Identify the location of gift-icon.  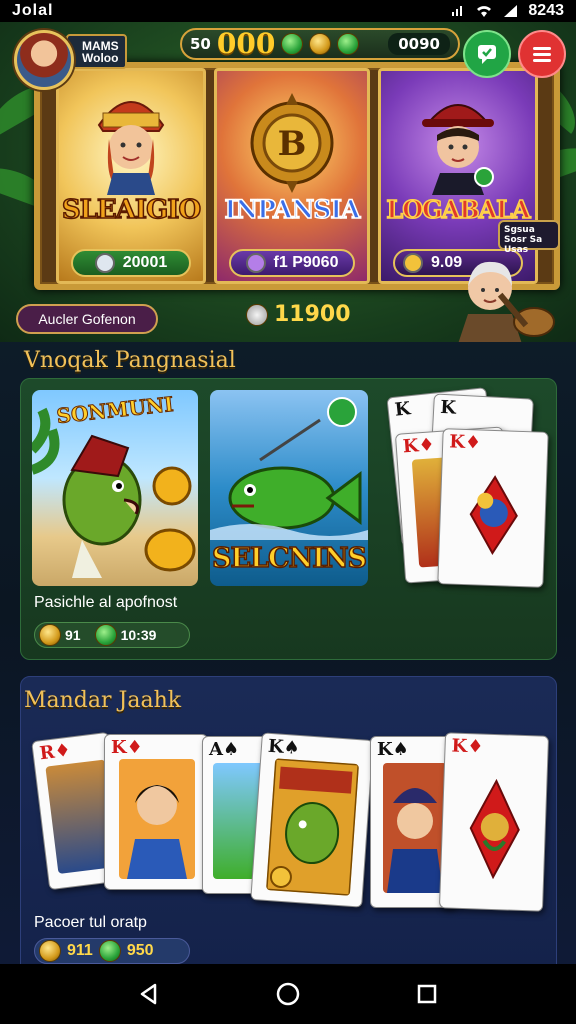
(255, 263).